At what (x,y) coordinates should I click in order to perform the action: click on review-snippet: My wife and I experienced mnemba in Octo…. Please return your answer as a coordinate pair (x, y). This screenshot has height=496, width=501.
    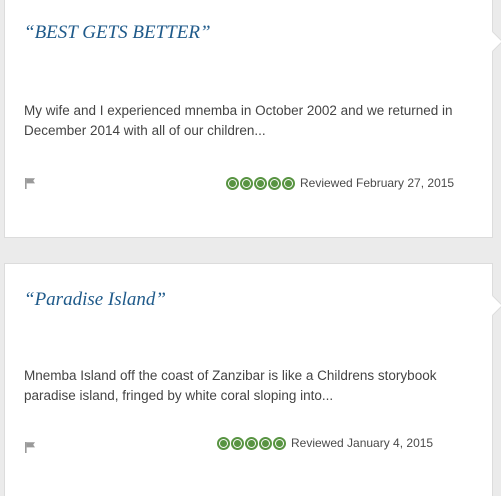
    Looking at the image, I should click on (238, 120).